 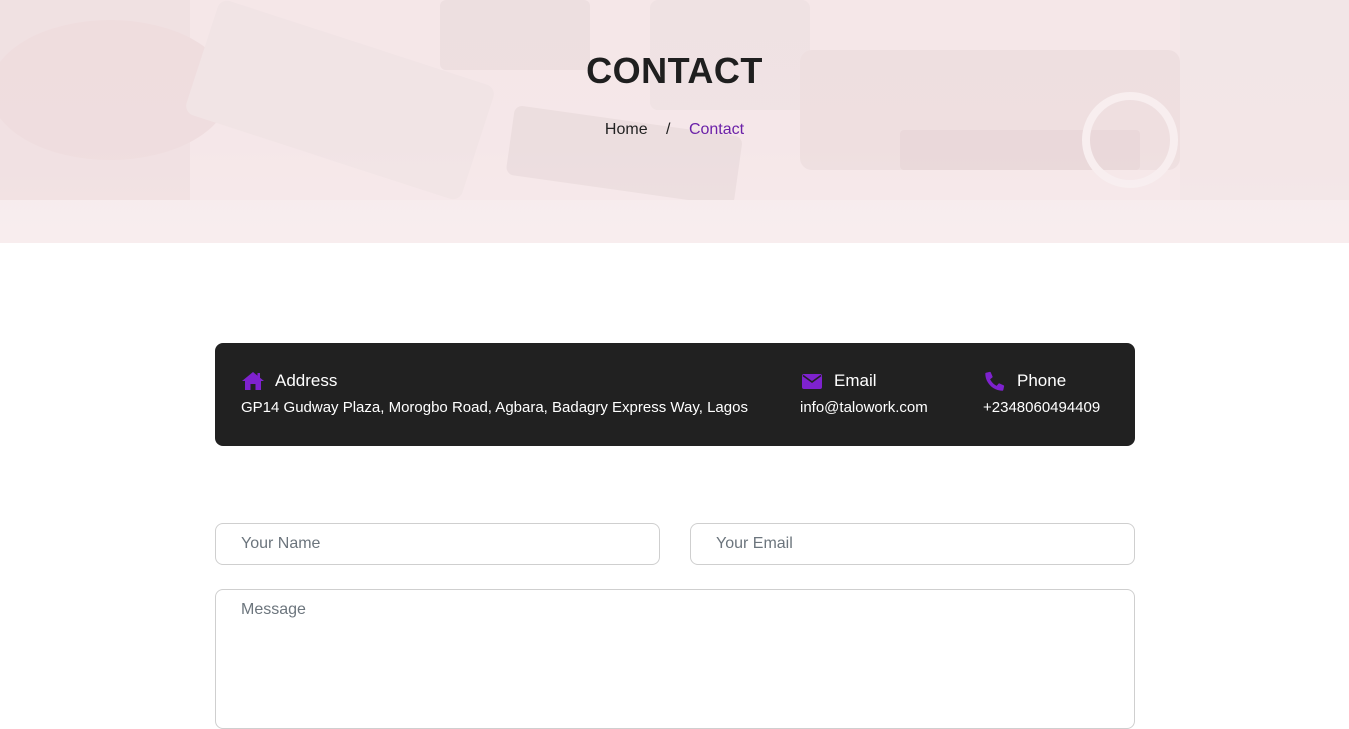 What do you see at coordinates (716, 129) in the screenshot?
I see `breadcrumb-current: Contact` at bounding box center [716, 129].